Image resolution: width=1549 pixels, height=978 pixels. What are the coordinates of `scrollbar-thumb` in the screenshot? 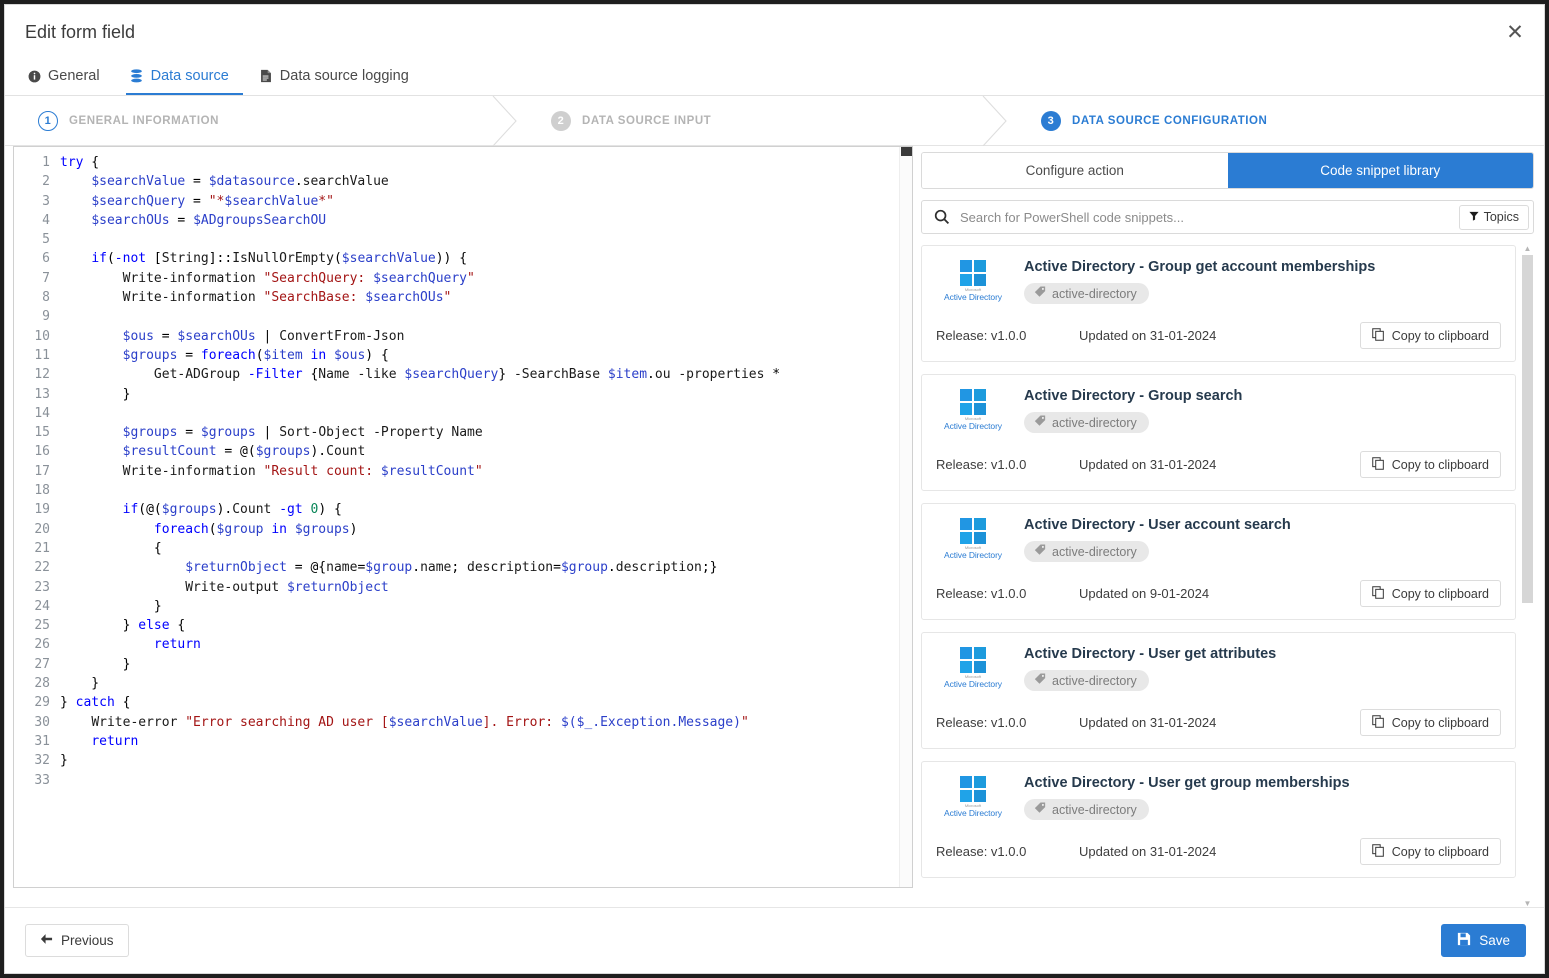 It's located at (1527, 429).